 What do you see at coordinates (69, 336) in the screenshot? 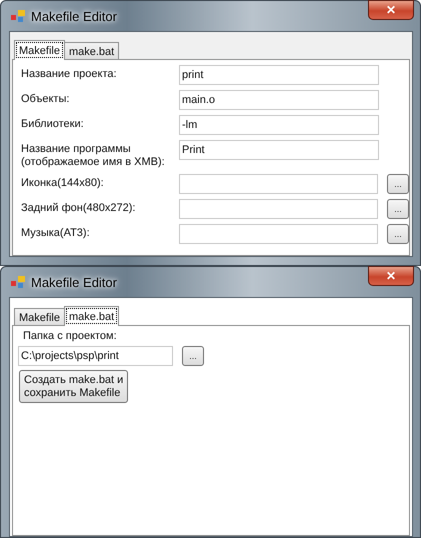
I see `field-label: Папка с проектом:` at bounding box center [69, 336].